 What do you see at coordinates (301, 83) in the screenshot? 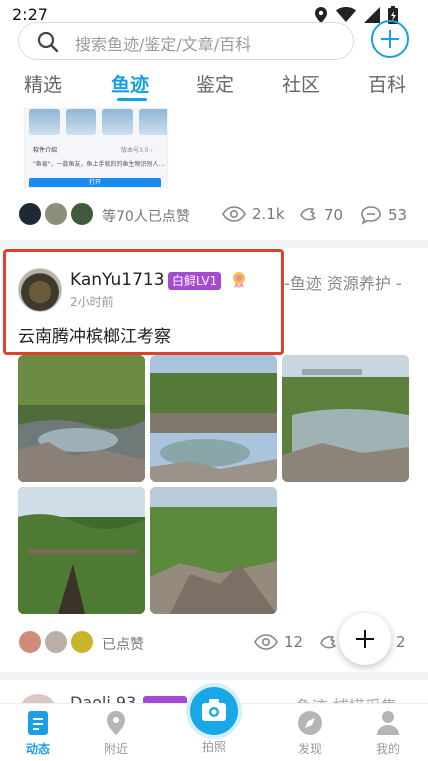
I see `tab-community: 社区` at bounding box center [301, 83].